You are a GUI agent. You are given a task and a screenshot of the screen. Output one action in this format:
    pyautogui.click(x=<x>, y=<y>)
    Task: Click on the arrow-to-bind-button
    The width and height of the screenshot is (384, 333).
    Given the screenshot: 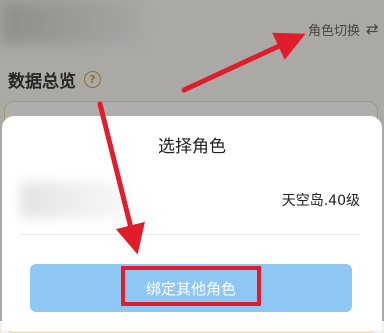 What is the action you would take?
    pyautogui.click(x=121, y=178)
    